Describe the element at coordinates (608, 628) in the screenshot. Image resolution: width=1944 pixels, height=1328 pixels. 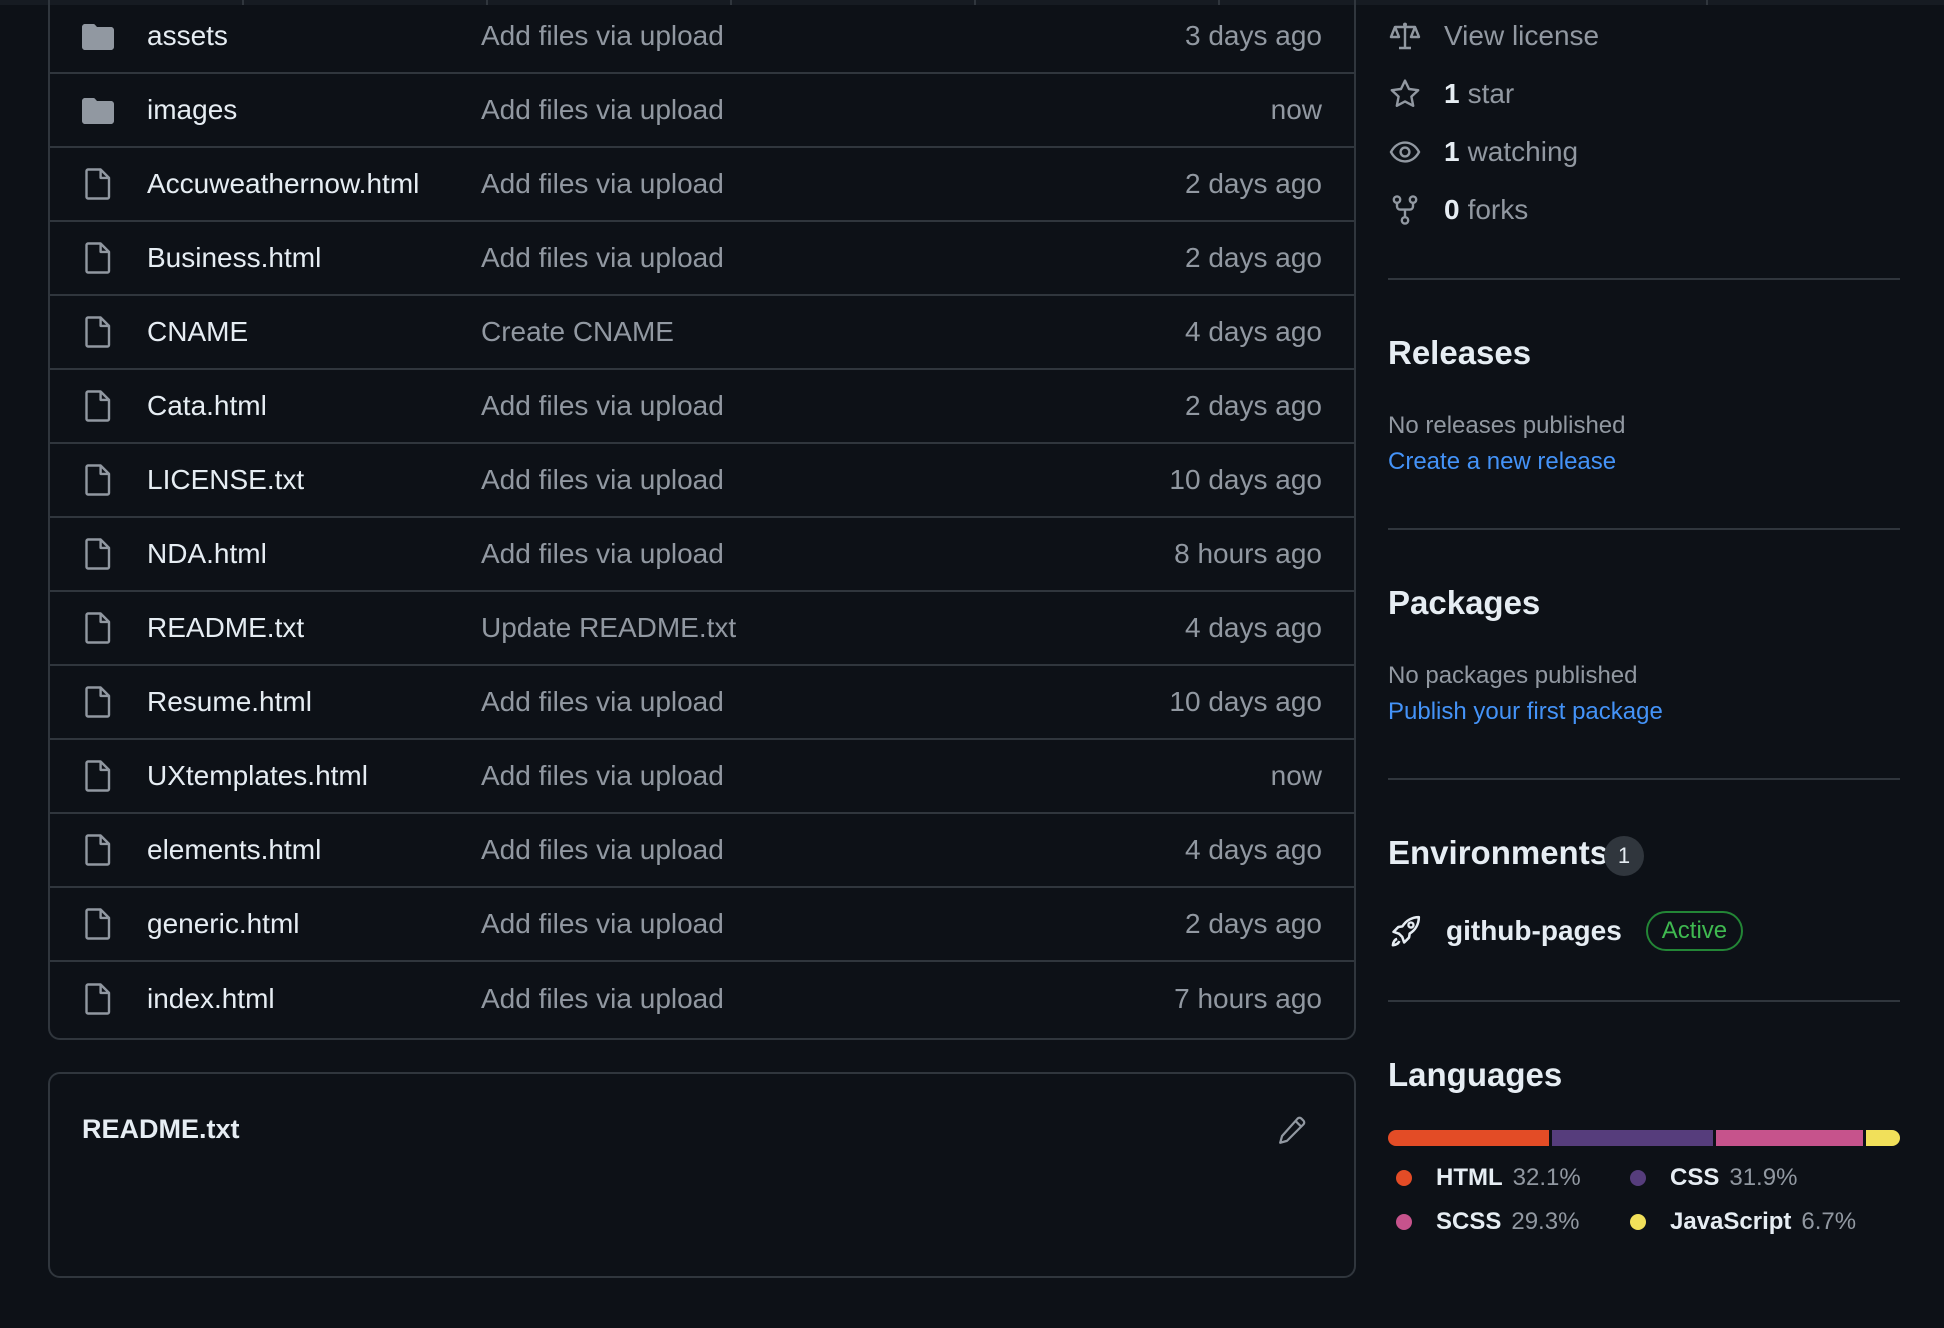
I see `commit-message: Update README.txt` at that location.